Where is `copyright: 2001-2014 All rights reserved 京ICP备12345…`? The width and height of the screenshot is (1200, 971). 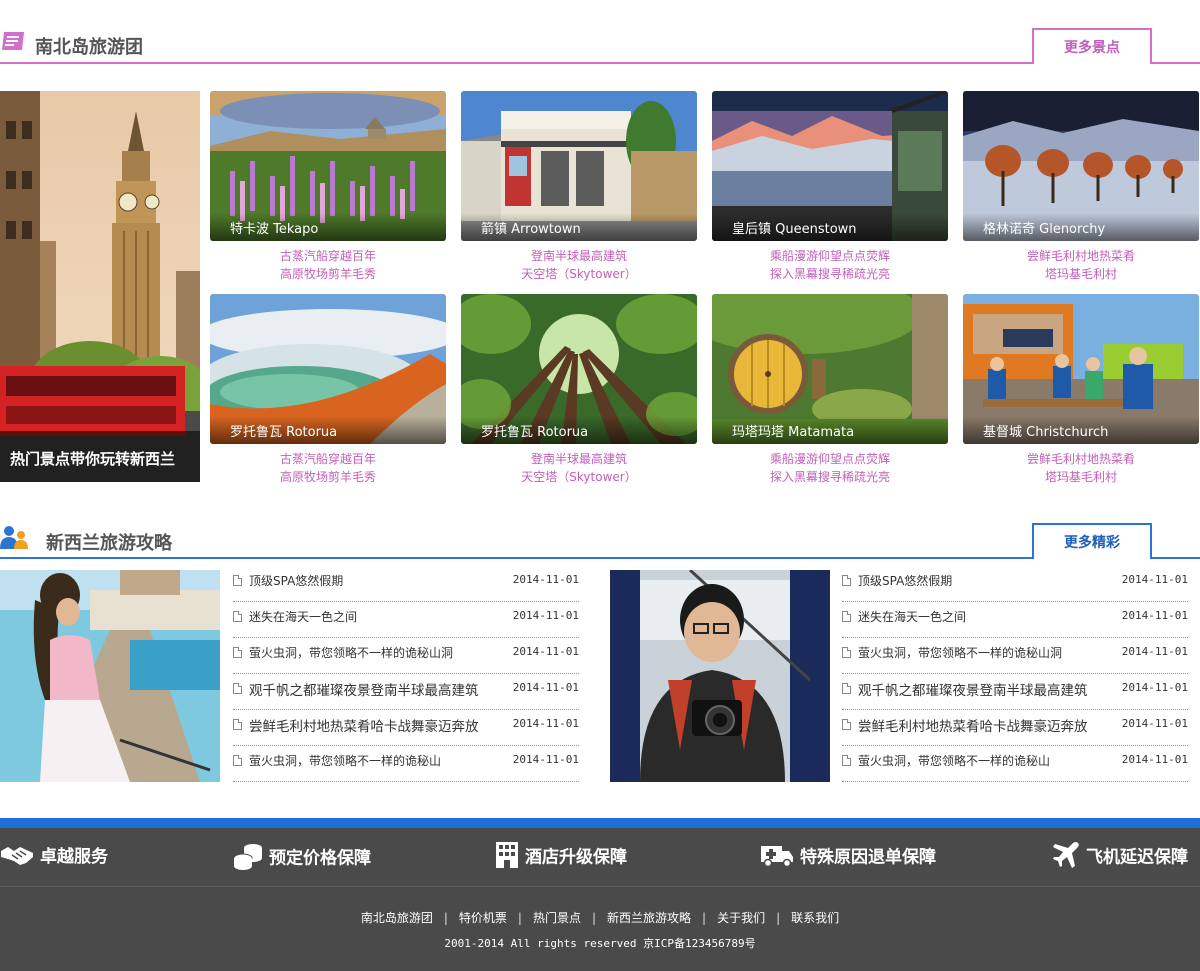 copyright: 2001-2014 All rights reserved 京ICP备12345… is located at coordinates (600, 943).